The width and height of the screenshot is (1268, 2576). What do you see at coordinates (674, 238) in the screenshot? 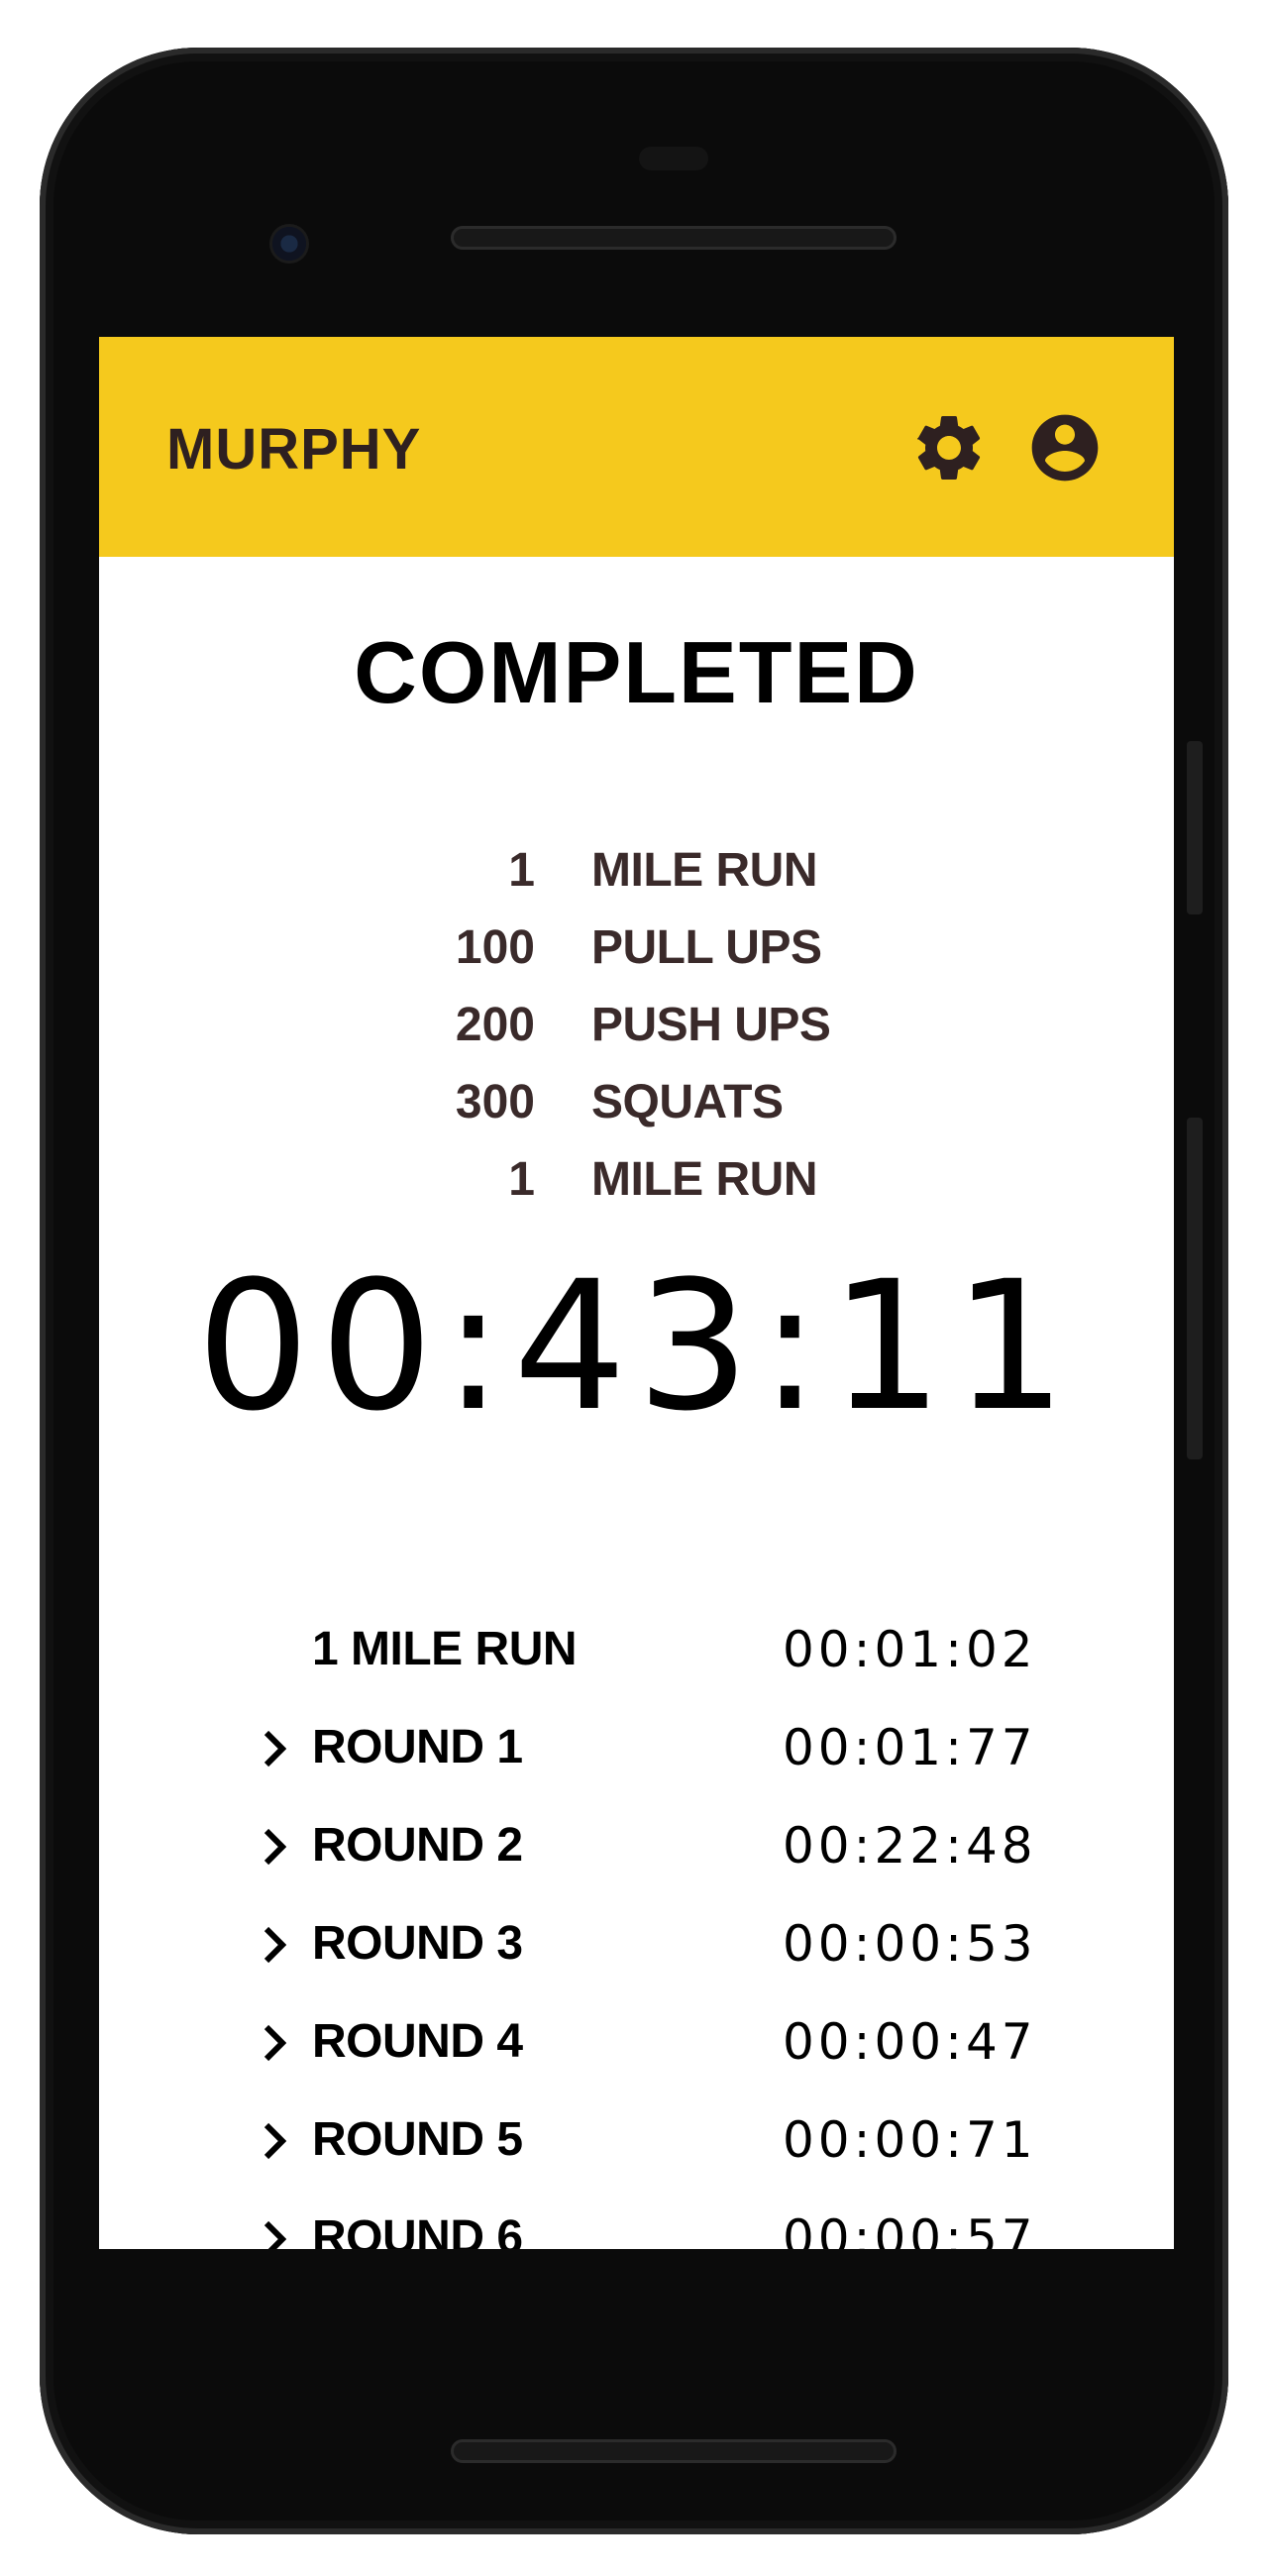
I see `earpiece-speaker` at bounding box center [674, 238].